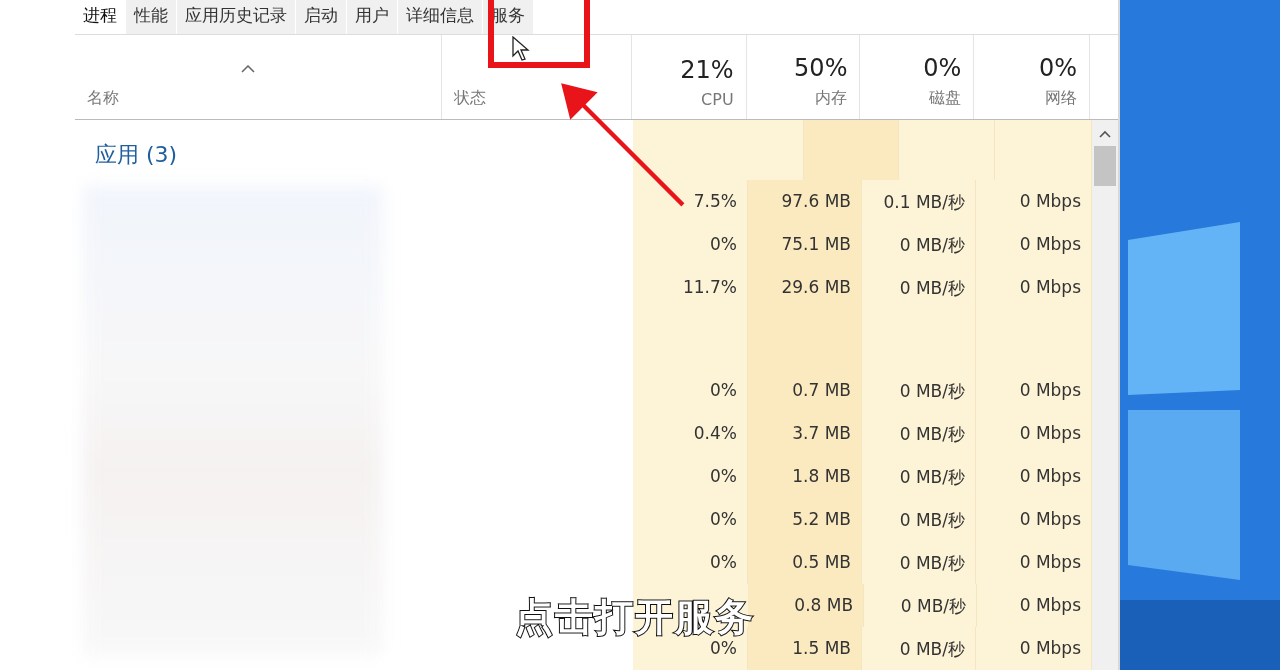  What do you see at coordinates (1105, 166) in the screenshot?
I see `scroll-thumb` at bounding box center [1105, 166].